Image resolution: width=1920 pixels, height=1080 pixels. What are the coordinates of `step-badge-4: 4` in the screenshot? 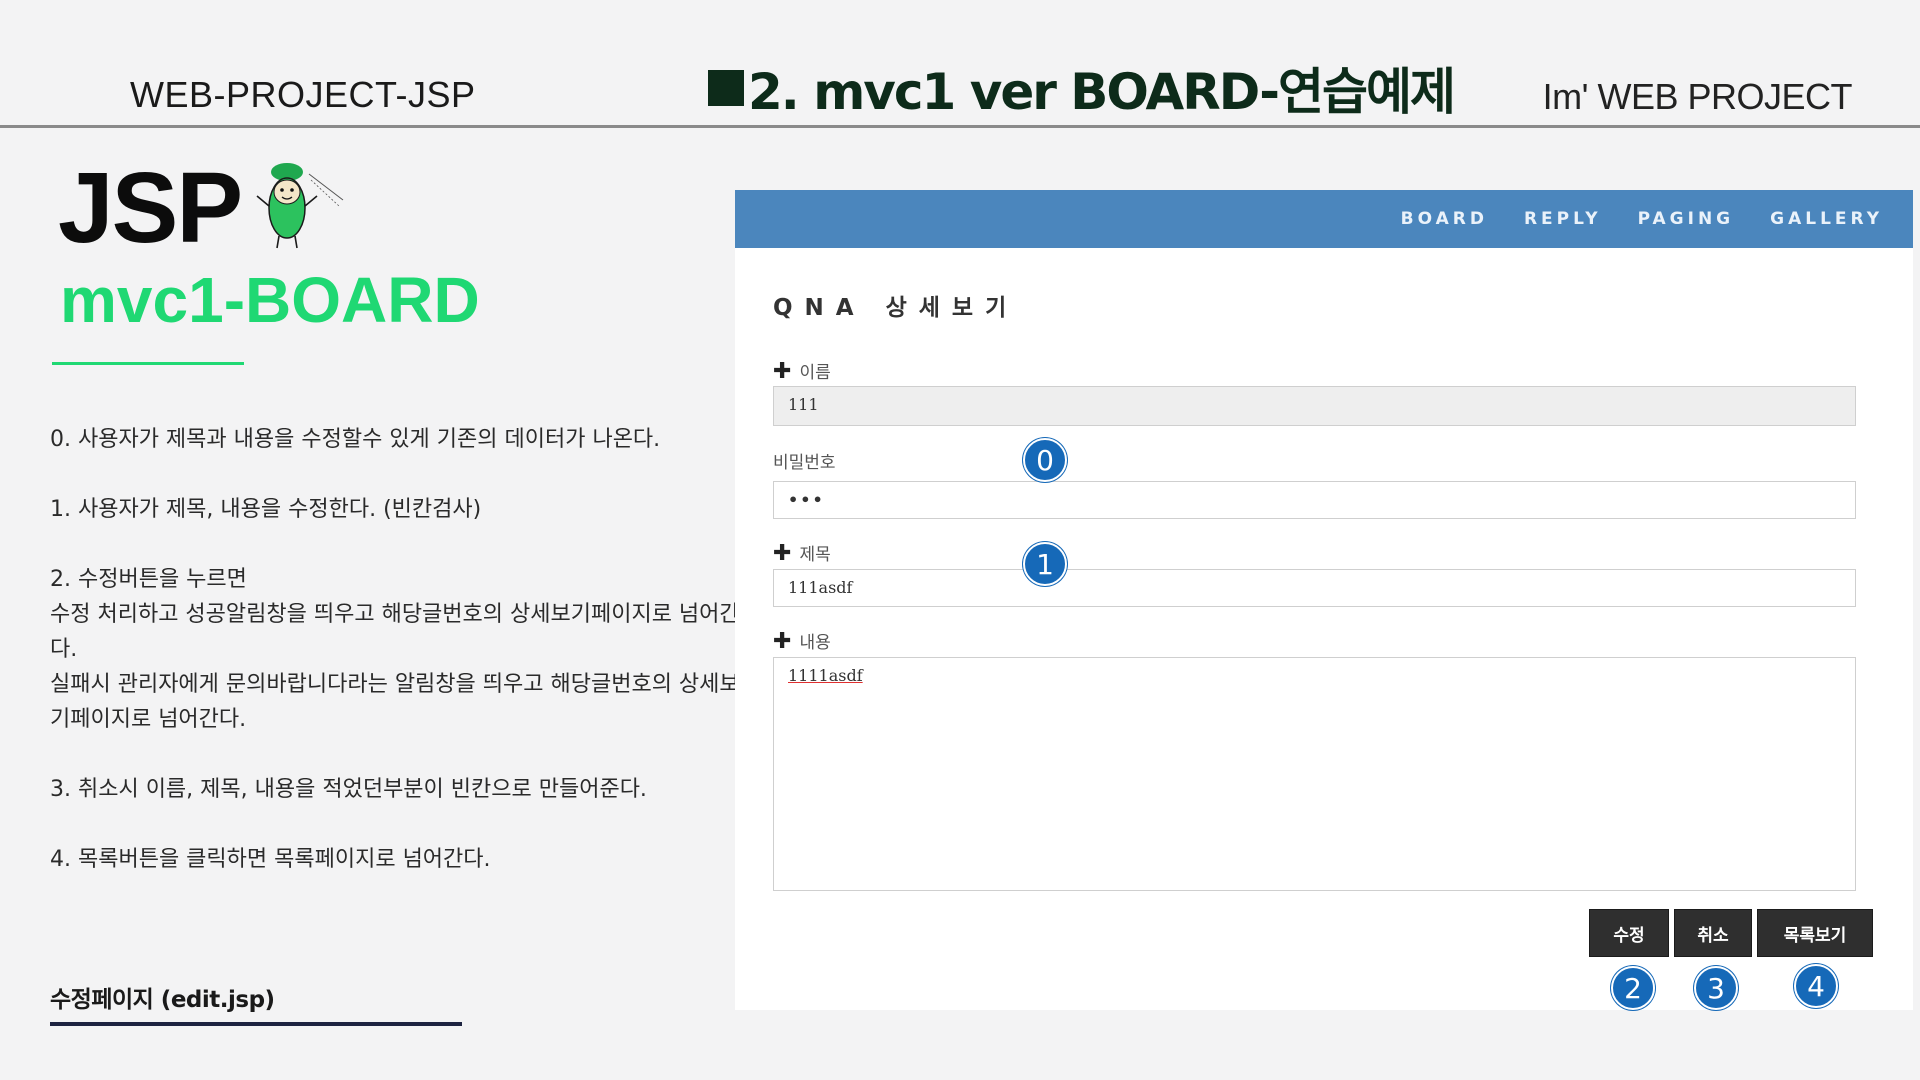 It's located at (1816, 986).